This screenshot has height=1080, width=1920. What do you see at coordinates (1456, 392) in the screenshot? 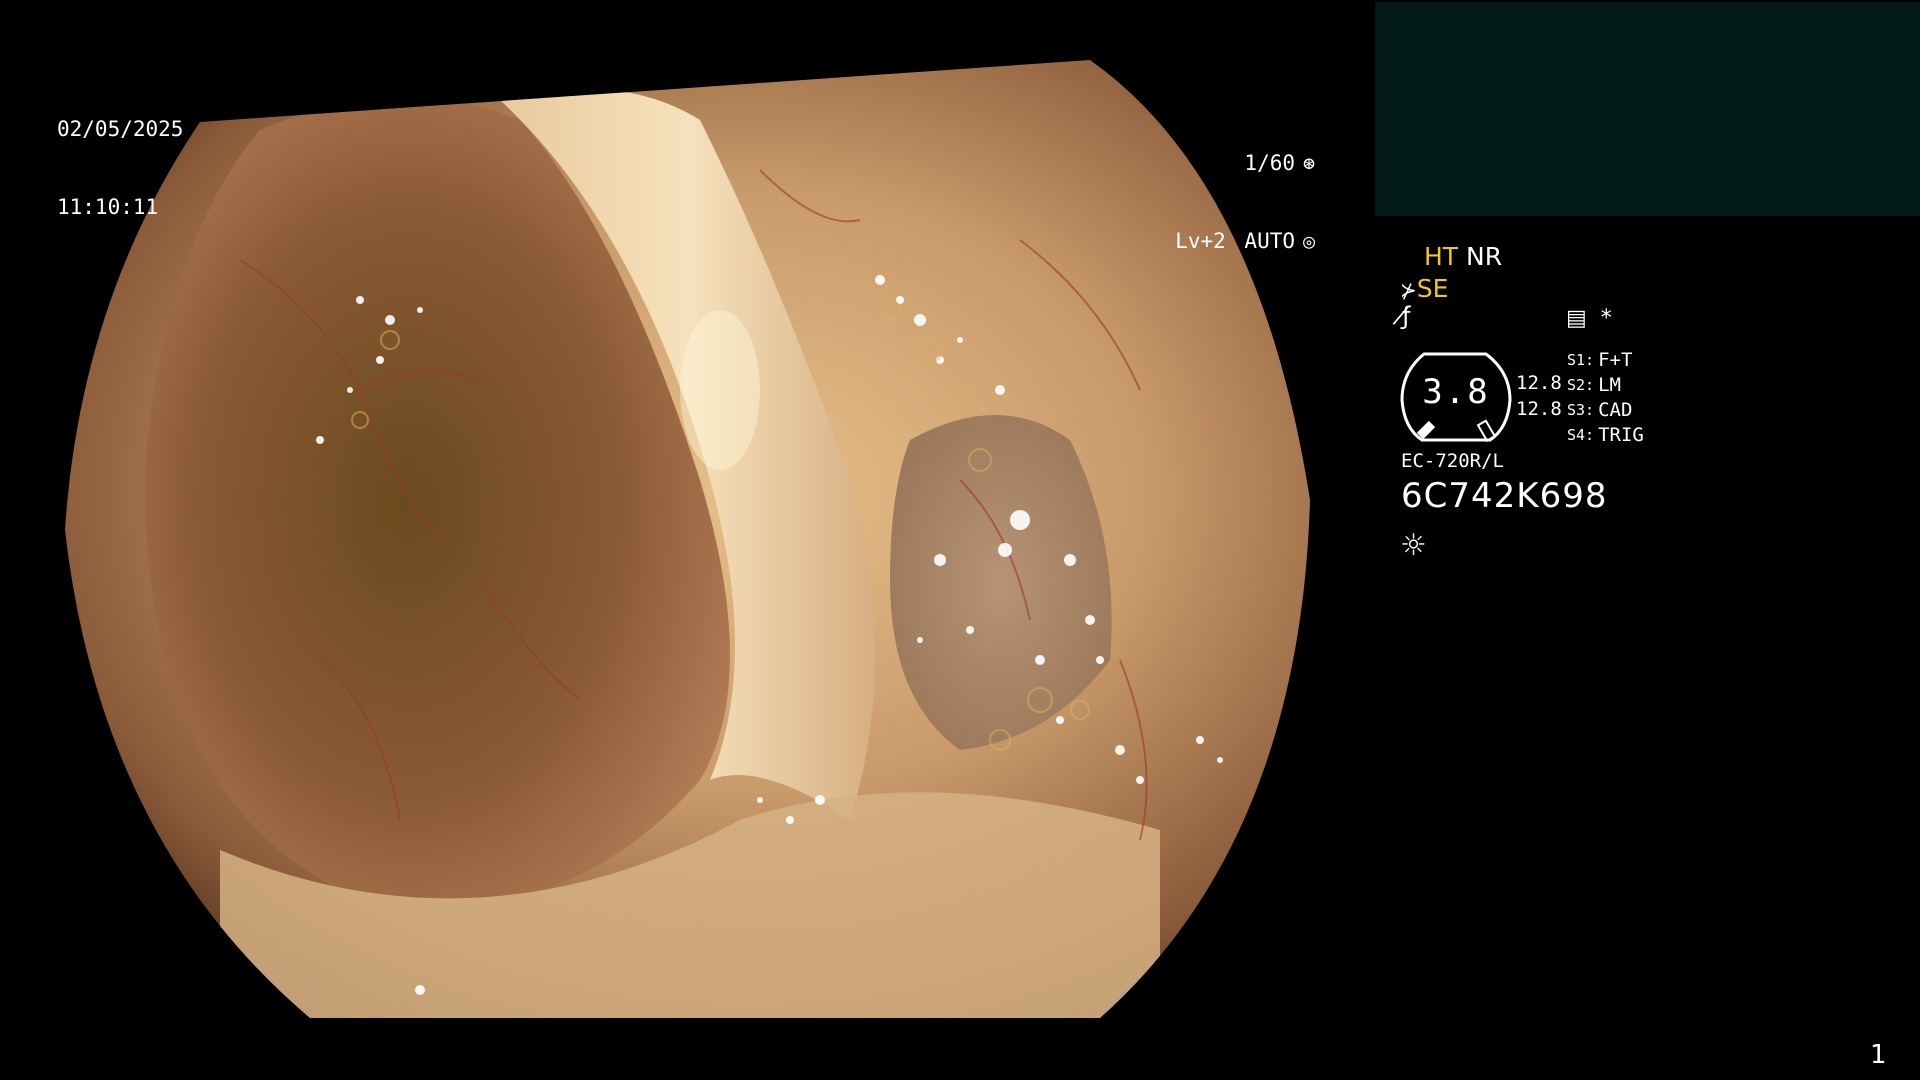
I see `dial-value: 3.8` at bounding box center [1456, 392].